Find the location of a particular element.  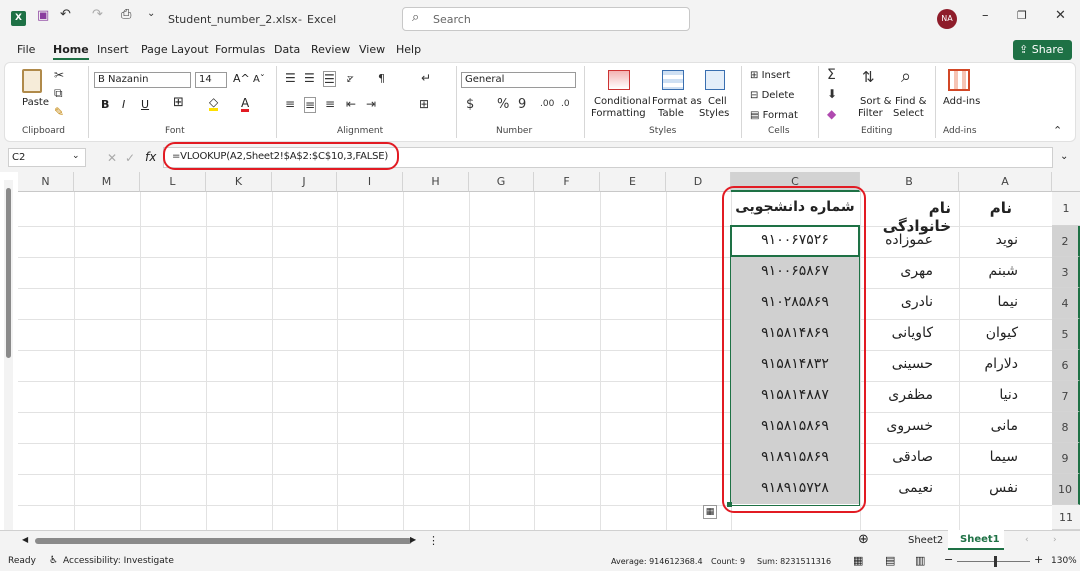

conditional-formatting-label: Conditional is located at coordinates (622, 101).